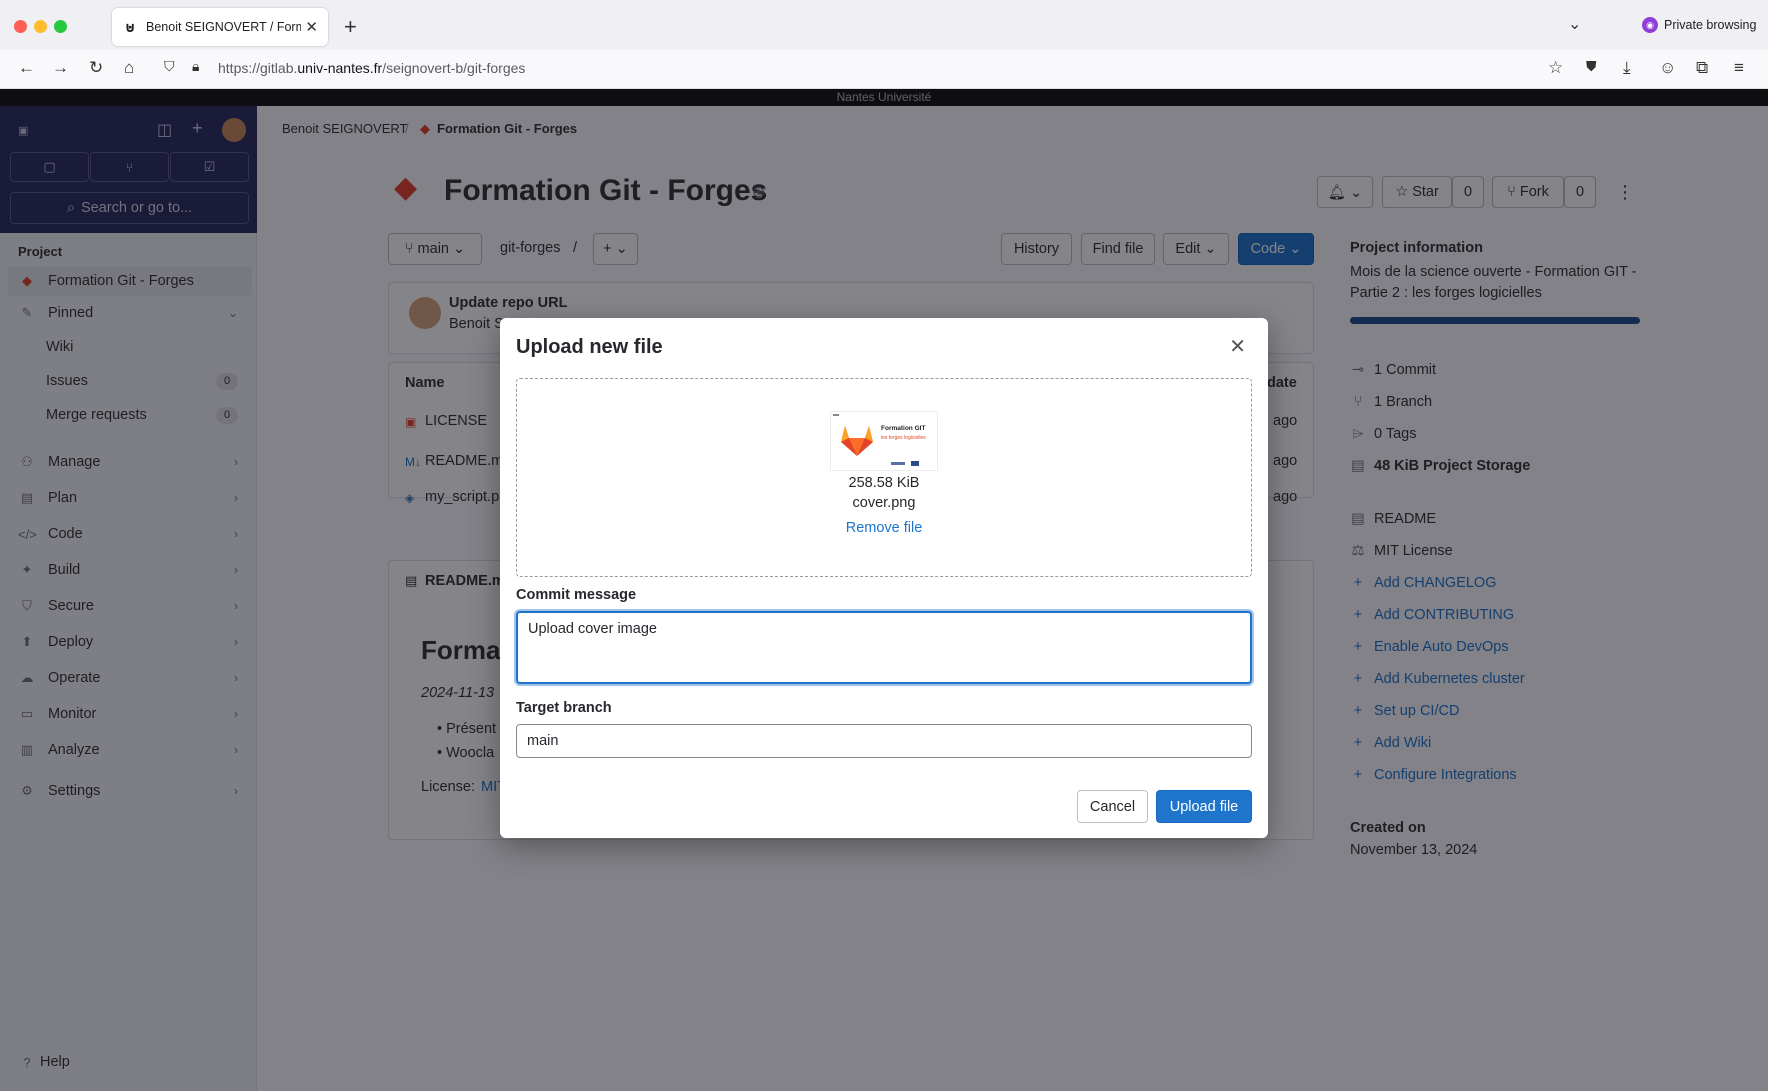 The image size is (1768, 1091). Describe the element at coordinates (258, 68) in the screenshot. I see `url-prefix: https://gitlab.` at that location.